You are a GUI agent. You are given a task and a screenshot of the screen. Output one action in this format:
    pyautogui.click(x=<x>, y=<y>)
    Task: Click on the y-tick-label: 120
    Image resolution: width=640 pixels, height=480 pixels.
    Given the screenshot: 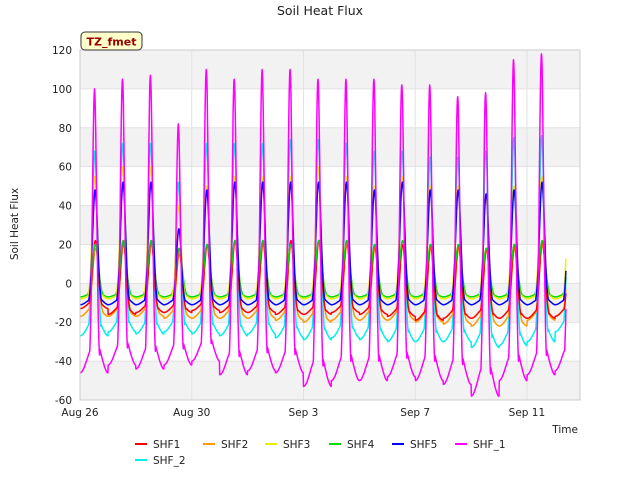 What is the action you would take?
    pyautogui.click(x=62, y=51)
    